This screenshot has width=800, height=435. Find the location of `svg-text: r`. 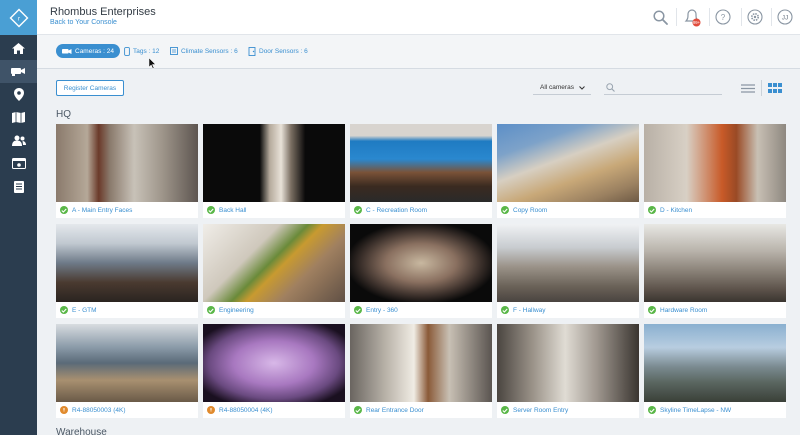

svg-text: r is located at coordinates (19, 19).